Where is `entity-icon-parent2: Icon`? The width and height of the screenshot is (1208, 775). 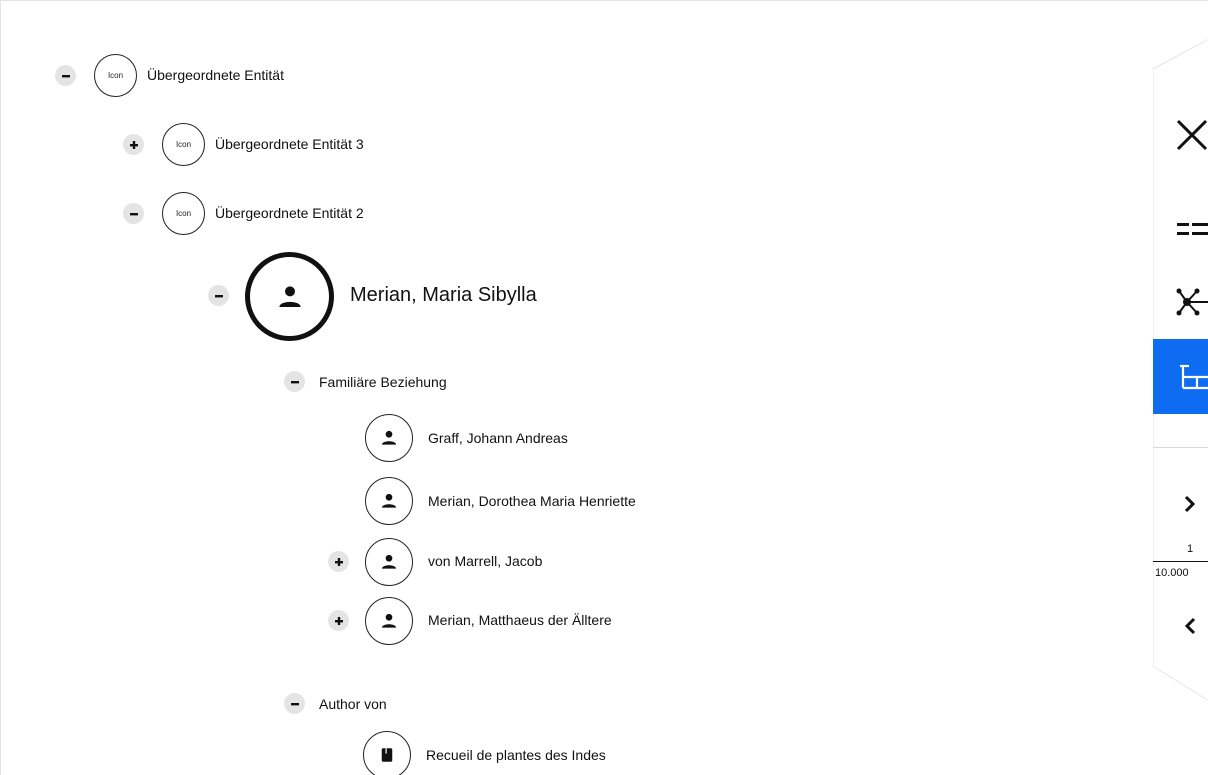
entity-icon-parent2: Icon is located at coordinates (183, 213).